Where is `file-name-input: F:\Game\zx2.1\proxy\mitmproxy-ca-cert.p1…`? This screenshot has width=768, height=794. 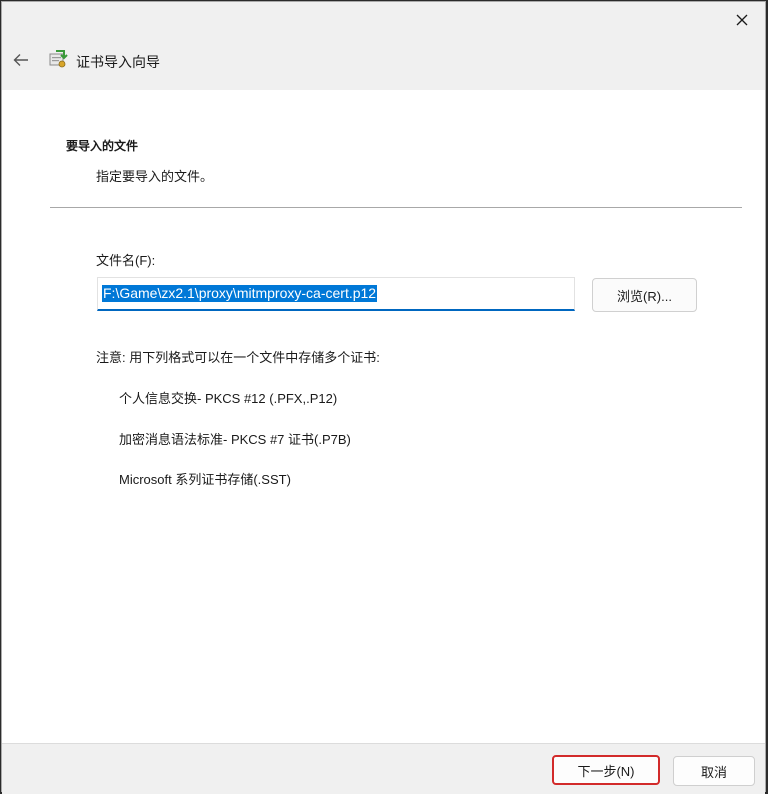 file-name-input: F:\Game\zx2.1\proxy\mitmproxy-ca-cert.p1… is located at coordinates (336, 294).